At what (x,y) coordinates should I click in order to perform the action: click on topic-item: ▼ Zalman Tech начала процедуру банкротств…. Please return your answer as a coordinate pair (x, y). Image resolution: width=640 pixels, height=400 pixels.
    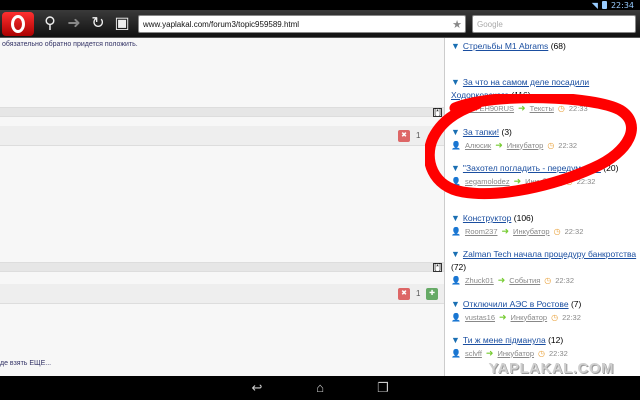
    Looking at the image, I should click on (545, 267).